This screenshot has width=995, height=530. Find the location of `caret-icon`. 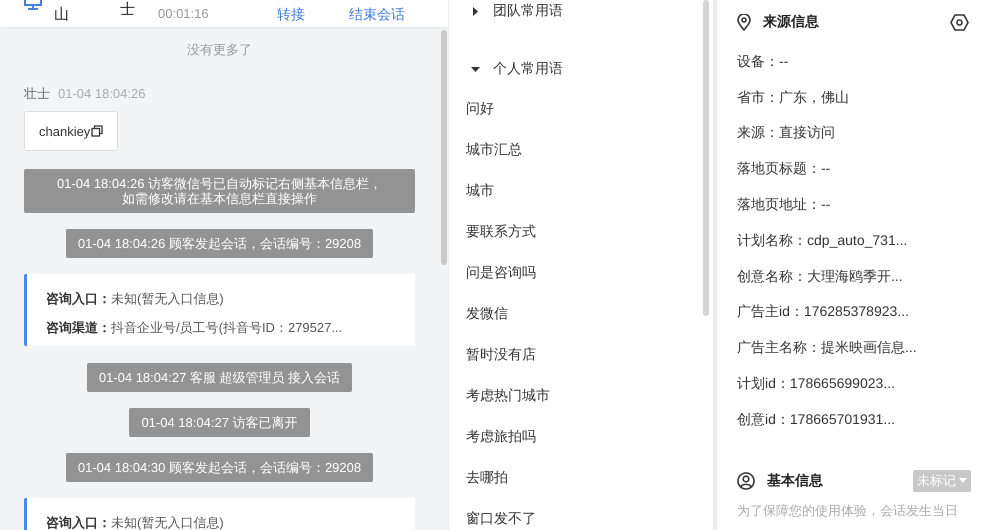

caret-icon is located at coordinates (963, 481).